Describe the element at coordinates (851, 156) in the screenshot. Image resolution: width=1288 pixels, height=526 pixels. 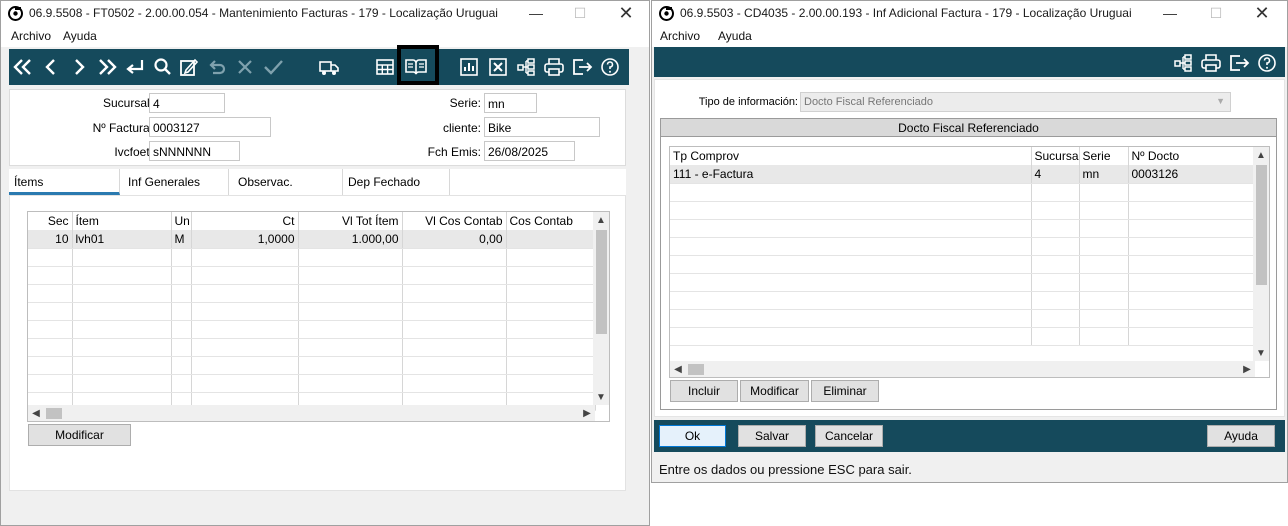
I see `col-tp-comprov: Tp Comprov` at that location.